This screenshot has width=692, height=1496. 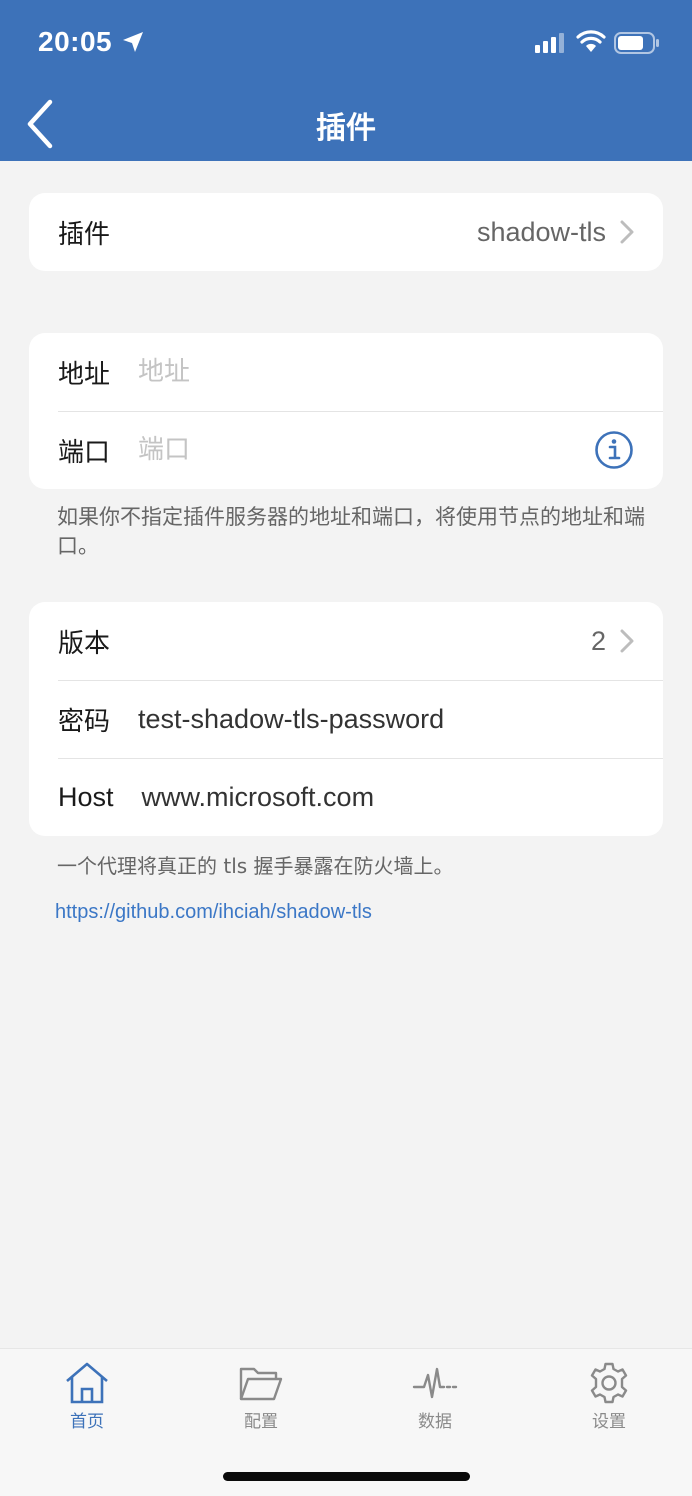 What do you see at coordinates (598, 640) in the screenshot?
I see `version-value: 2` at bounding box center [598, 640].